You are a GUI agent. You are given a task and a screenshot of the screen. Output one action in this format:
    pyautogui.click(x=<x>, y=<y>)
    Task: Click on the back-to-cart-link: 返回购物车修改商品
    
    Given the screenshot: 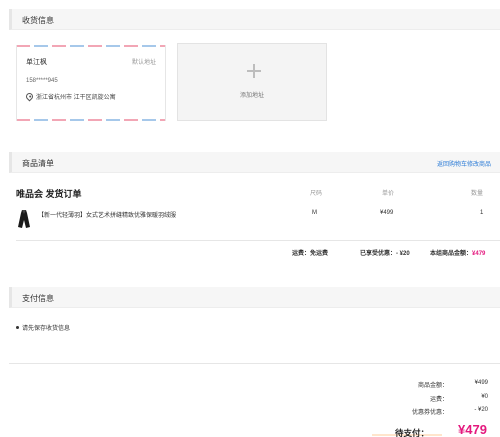 What is the action you would take?
    pyautogui.click(x=464, y=163)
    